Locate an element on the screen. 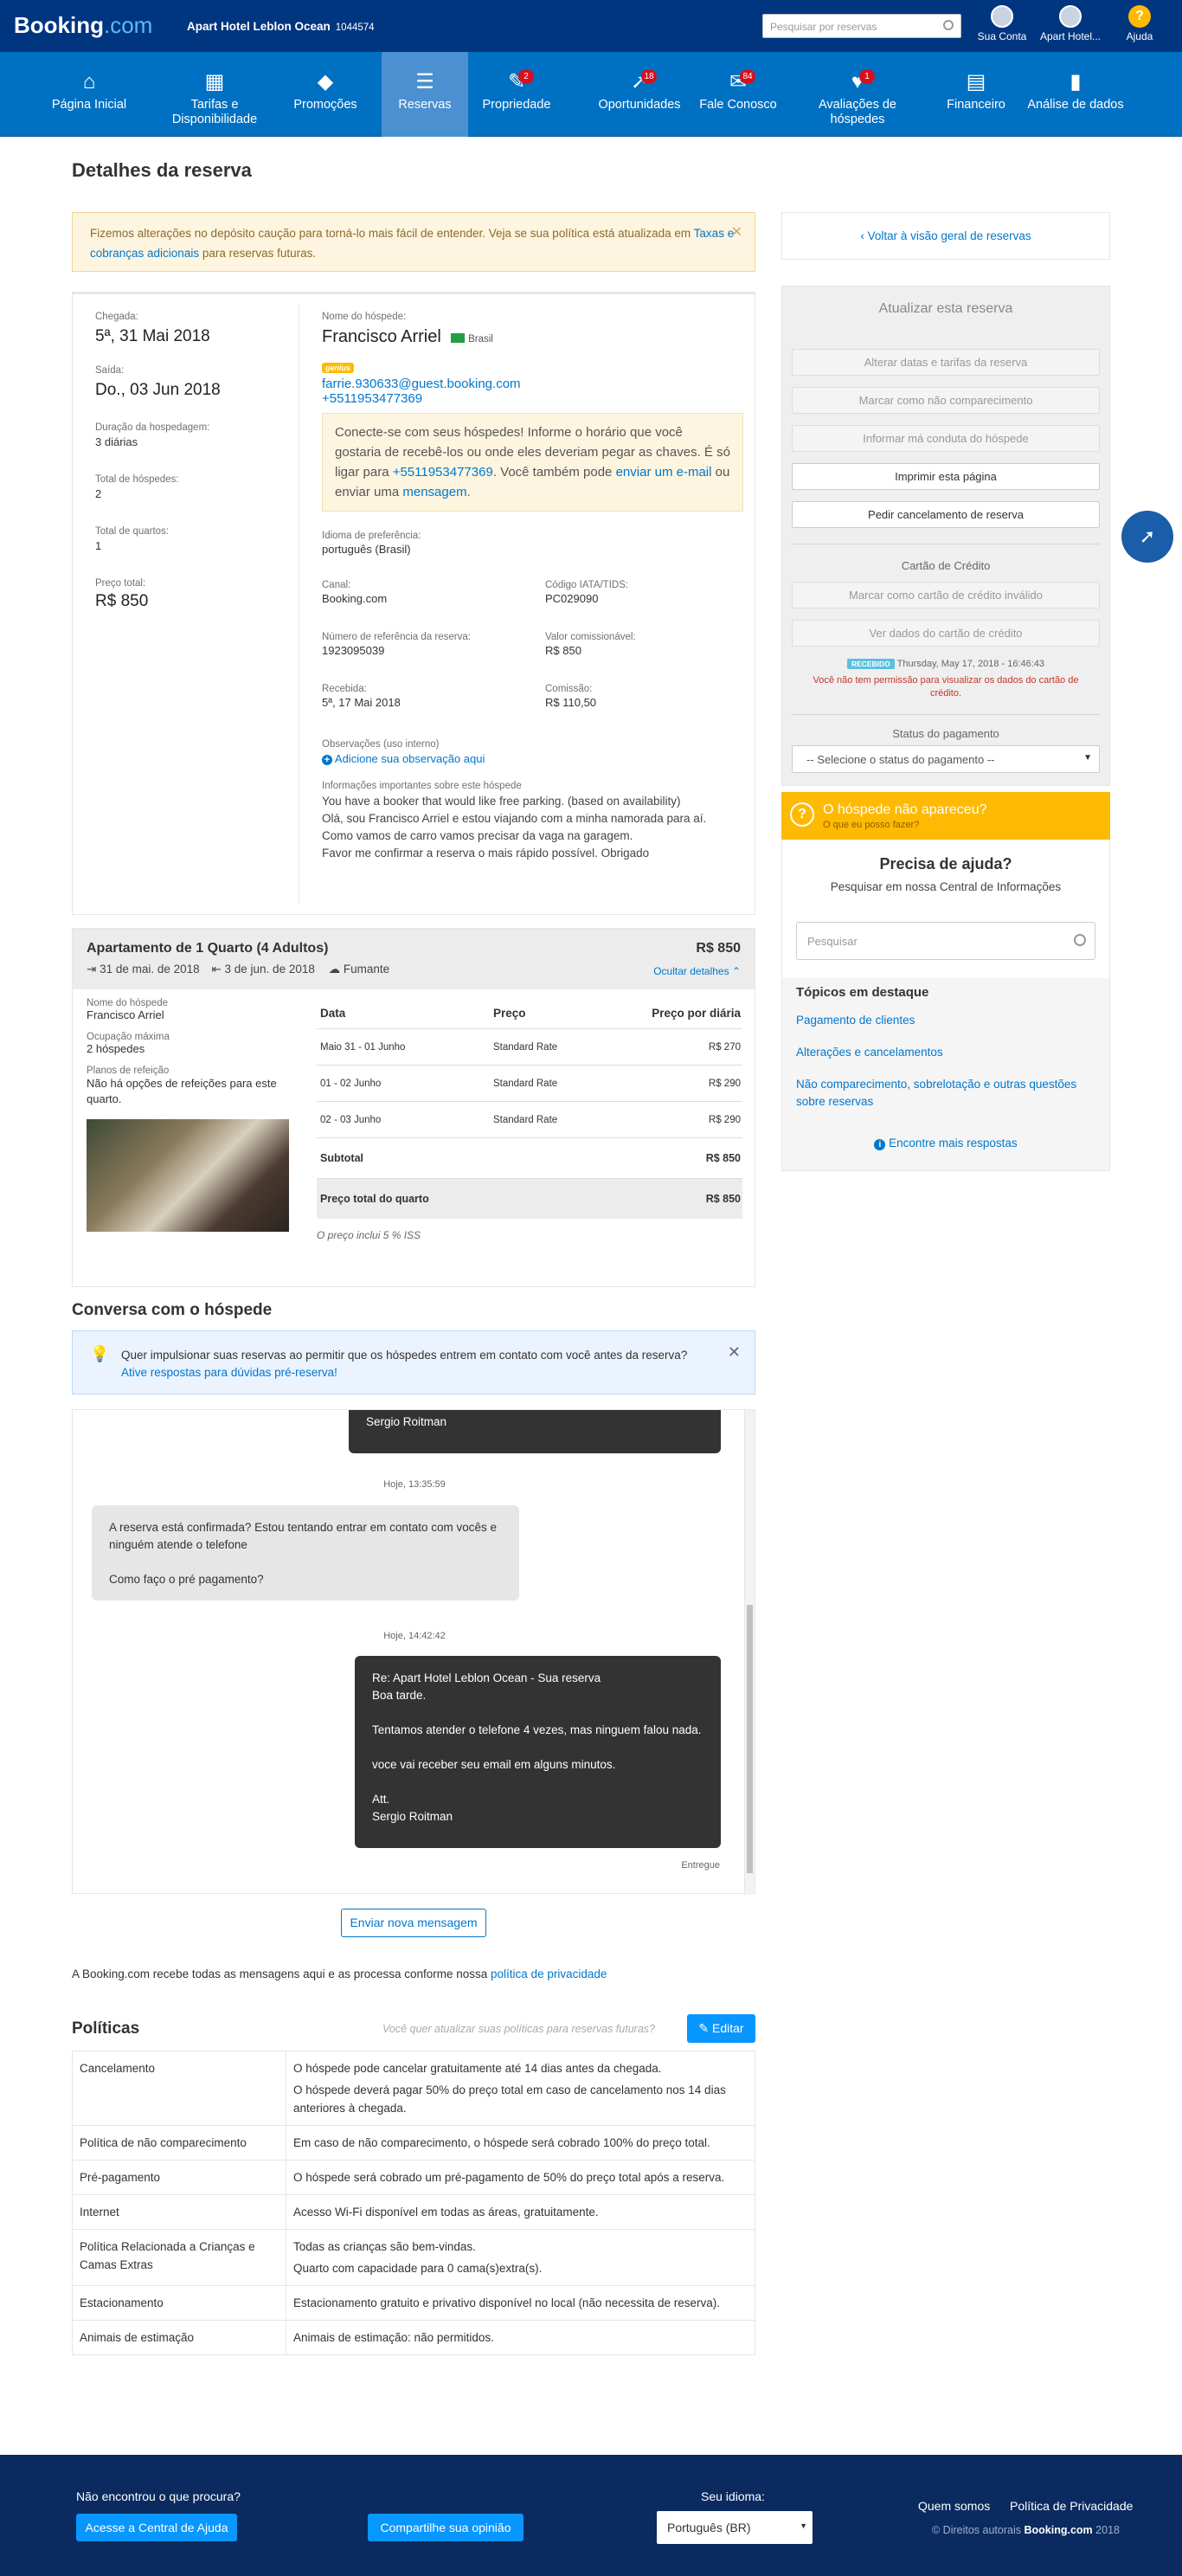  nav-item-1: ▦ Tarifas e Disponibilidade is located at coordinates (214, 94).